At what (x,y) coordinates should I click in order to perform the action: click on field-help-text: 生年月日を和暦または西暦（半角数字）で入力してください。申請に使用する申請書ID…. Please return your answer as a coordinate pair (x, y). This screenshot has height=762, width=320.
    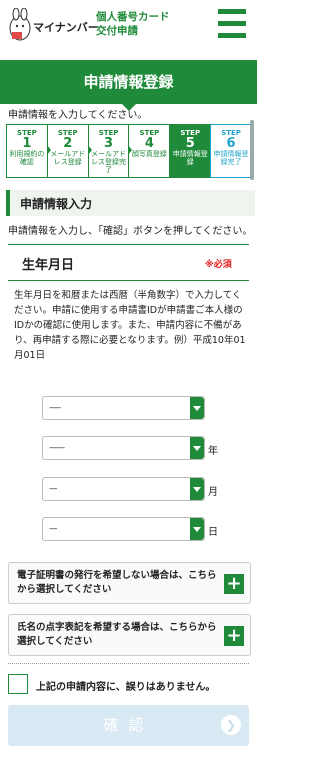
    Looking at the image, I should click on (130, 325).